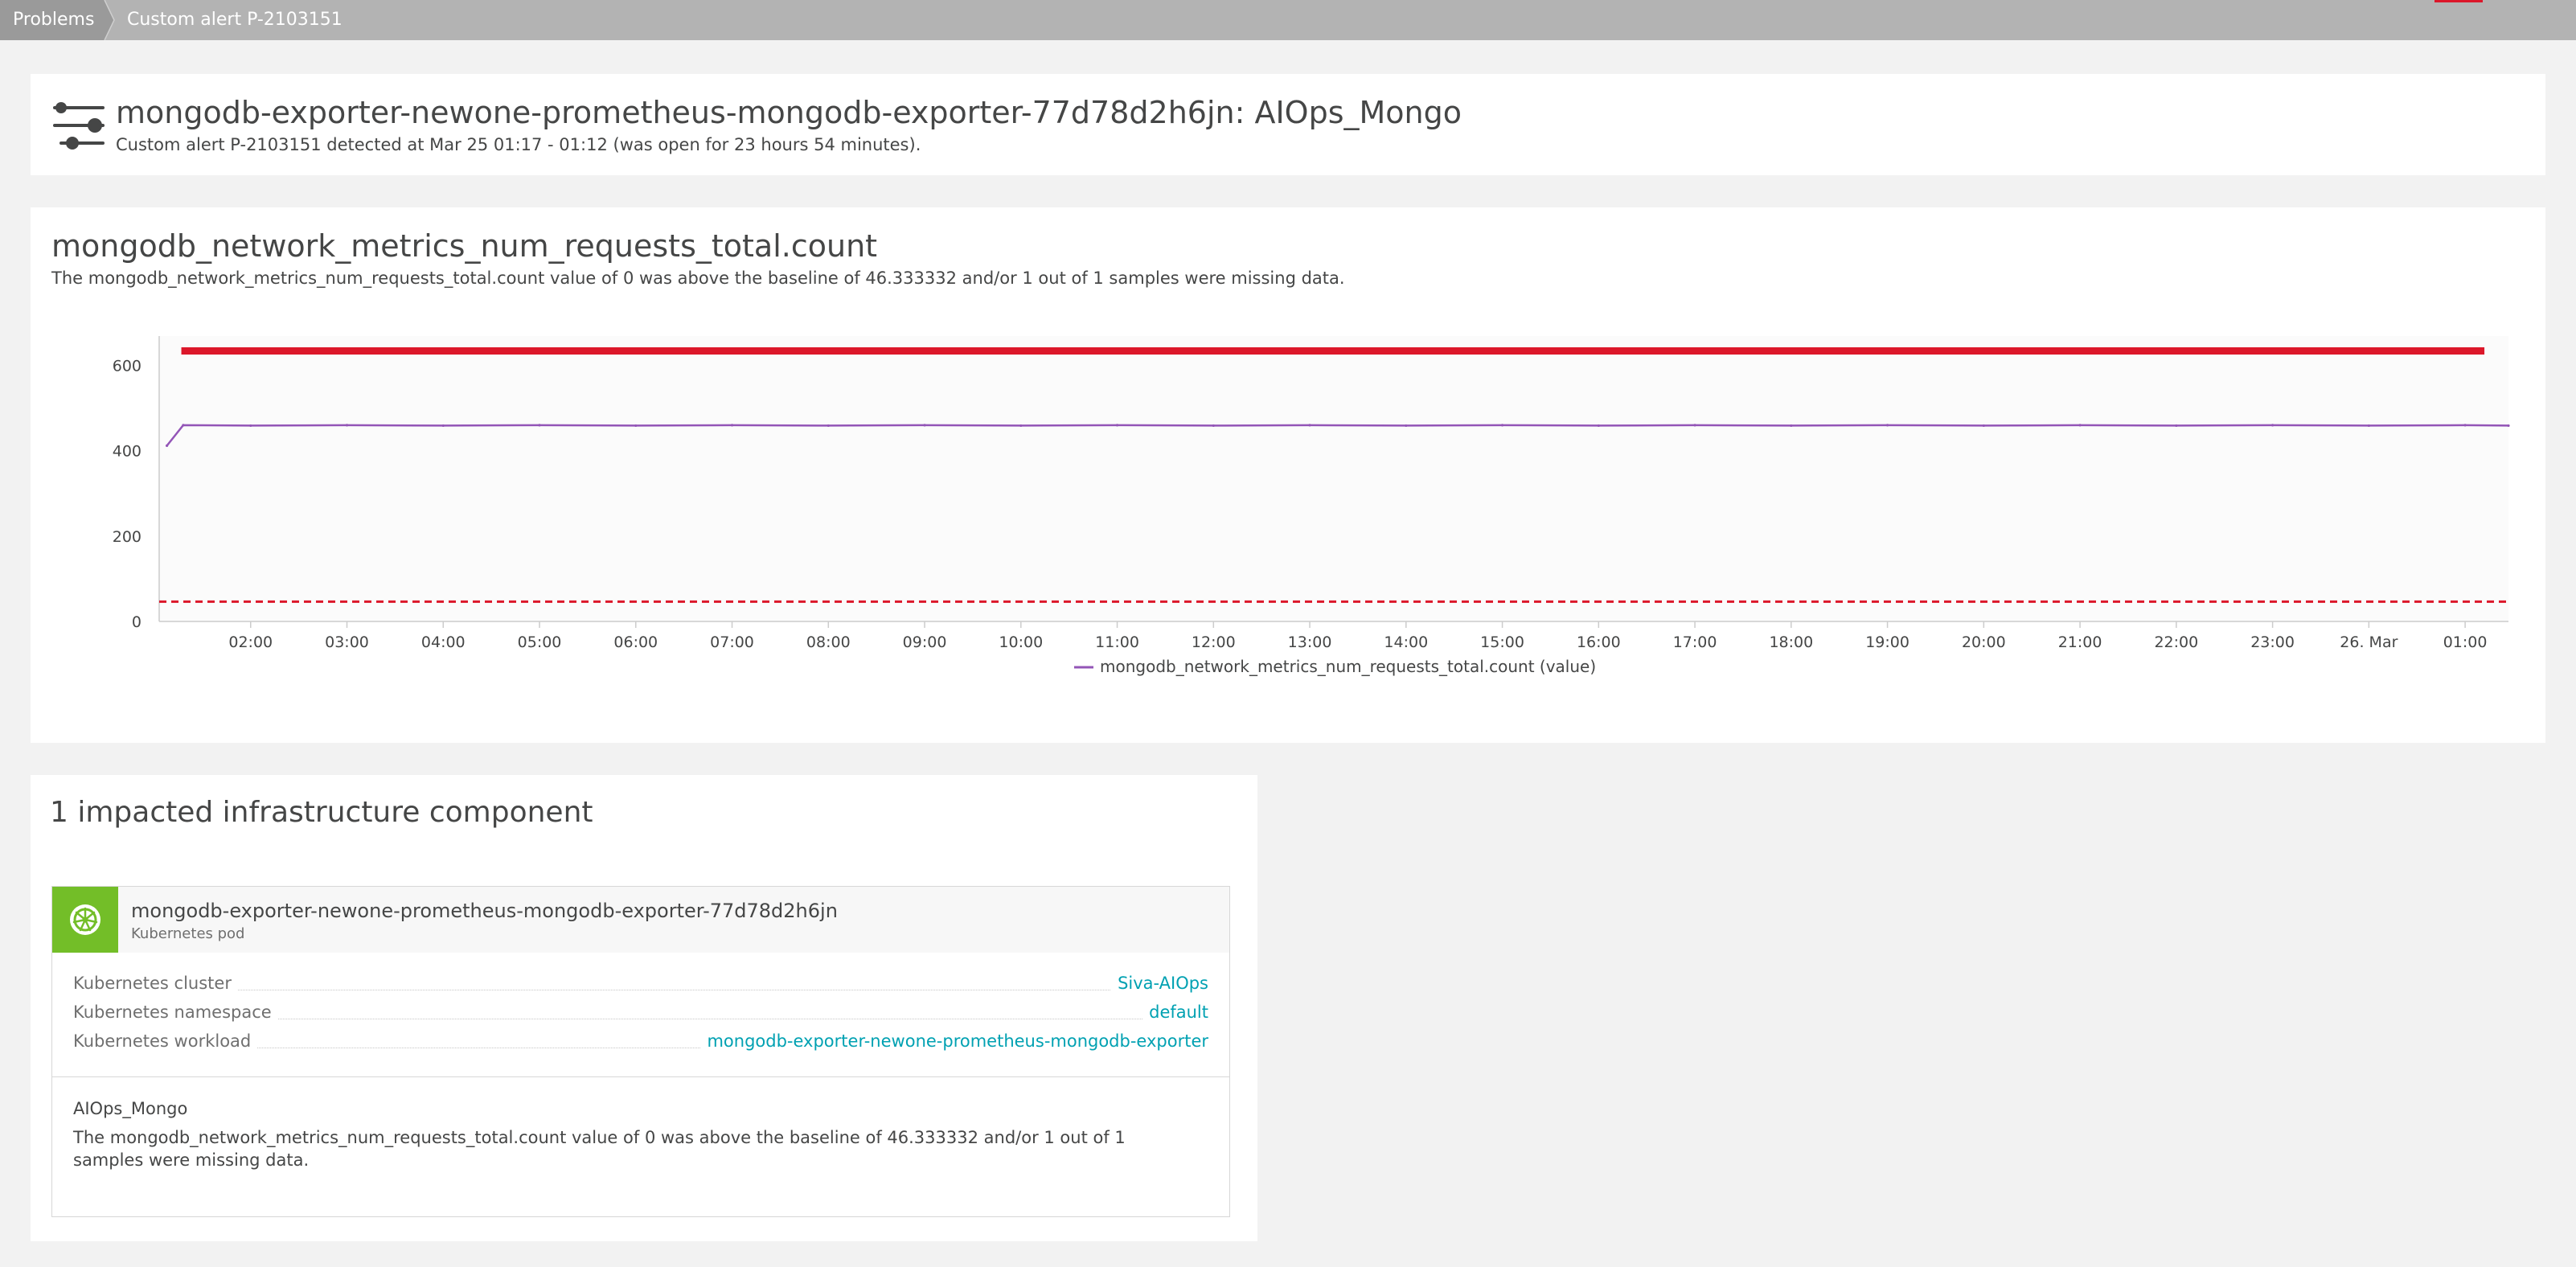  What do you see at coordinates (1791, 642) in the screenshot?
I see `x-tick-label: 18:00` at bounding box center [1791, 642].